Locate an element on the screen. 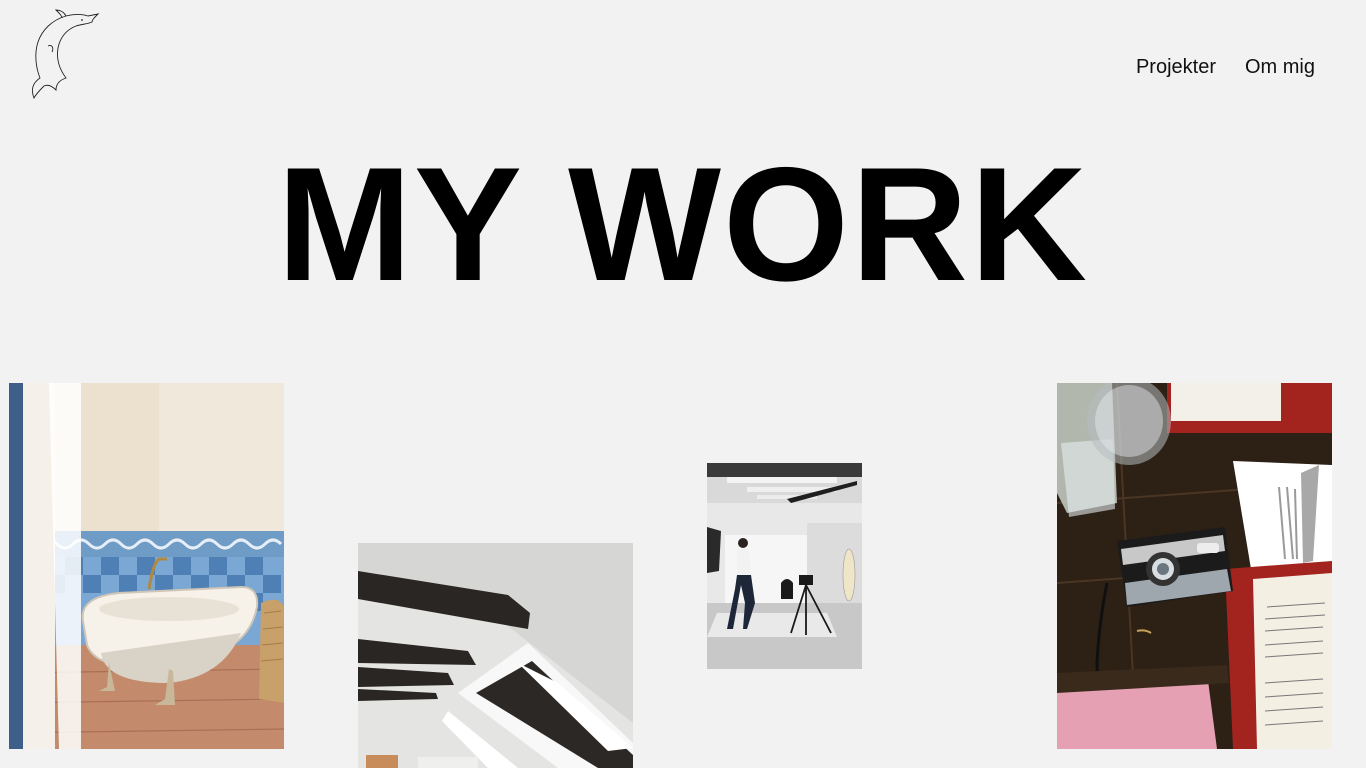 The width and height of the screenshot is (1366, 768). gallery-photo-attic-beams is located at coordinates (495, 655).